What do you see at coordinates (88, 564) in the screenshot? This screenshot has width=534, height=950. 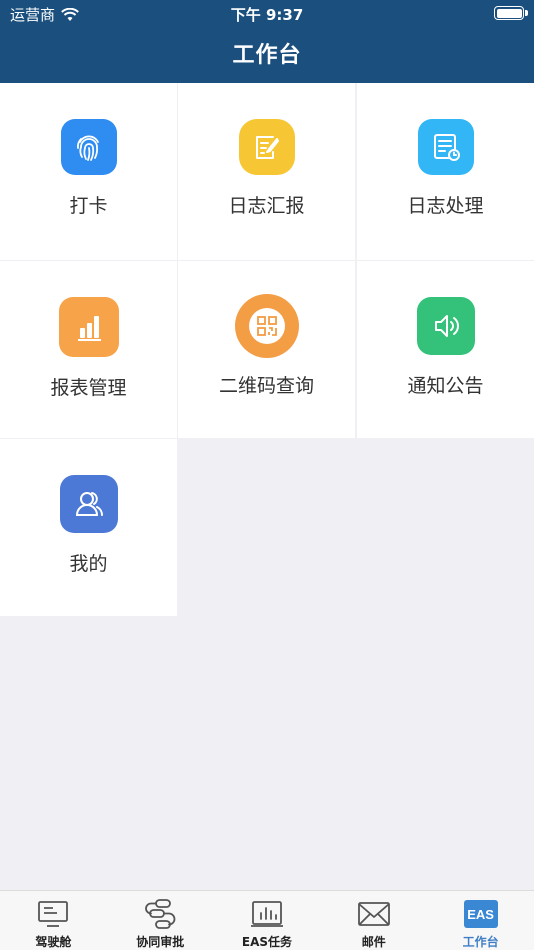 I see `grid-item-label: 我的` at bounding box center [88, 564].